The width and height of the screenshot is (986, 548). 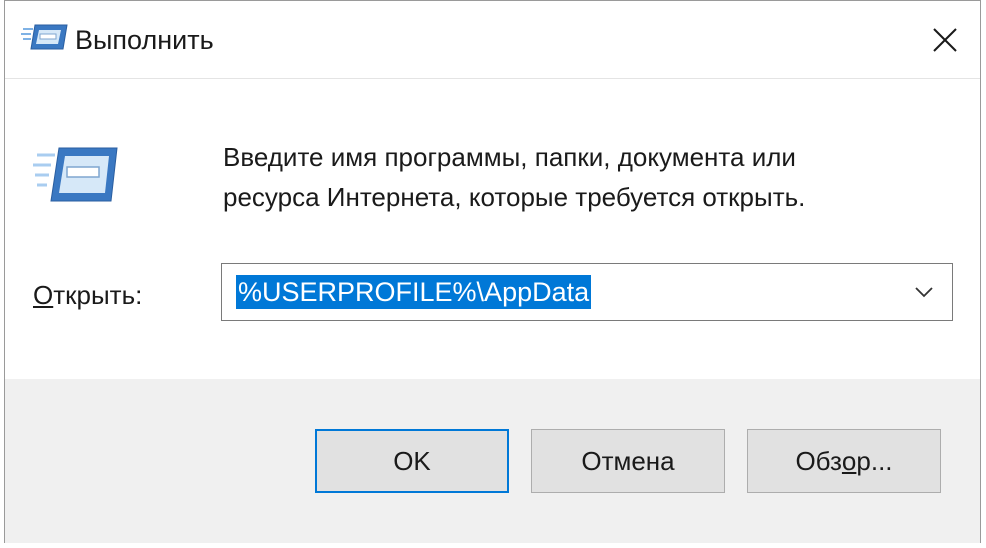 What do you see at coordinates (414, 292) in the screenshot?
I see `open-combobox-value: %USERPROFILE%\AppData` at bounding box center [414, 292].